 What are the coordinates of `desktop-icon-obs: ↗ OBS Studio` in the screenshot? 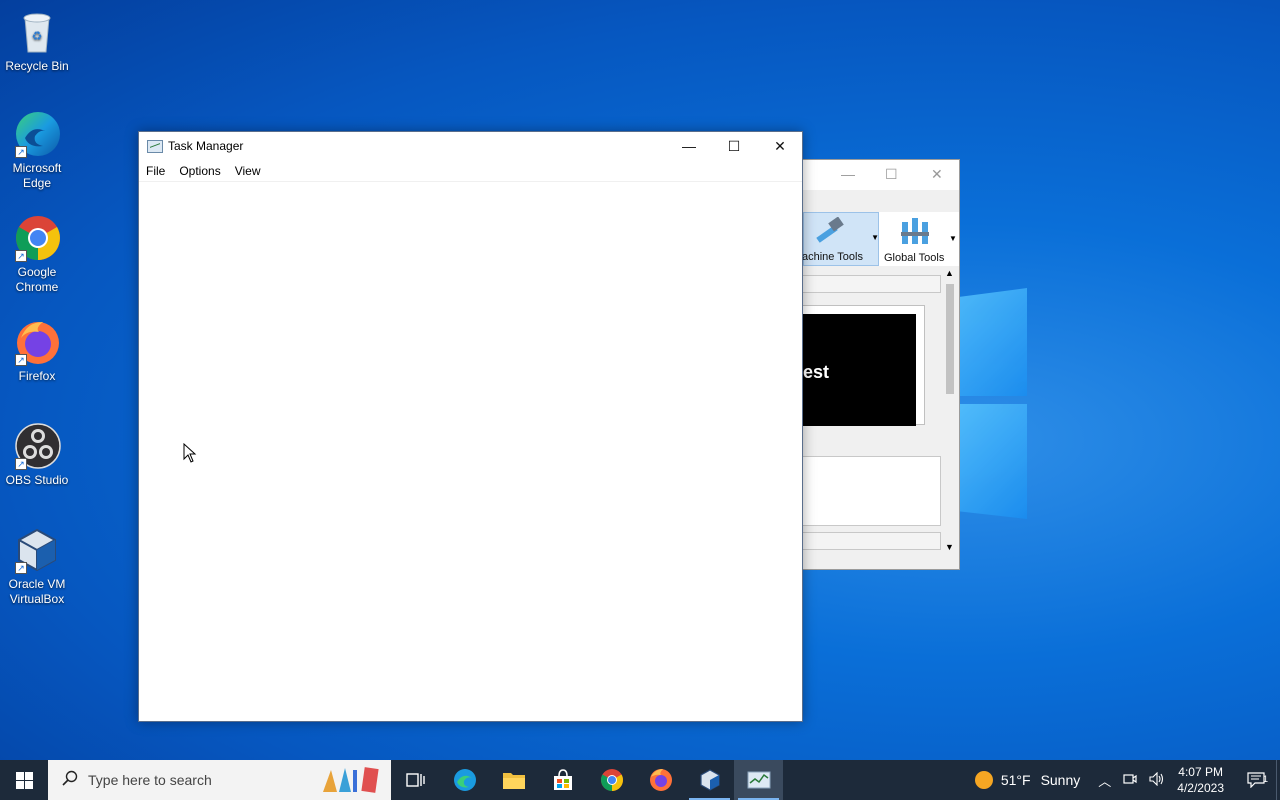 It's located at (37, 455).